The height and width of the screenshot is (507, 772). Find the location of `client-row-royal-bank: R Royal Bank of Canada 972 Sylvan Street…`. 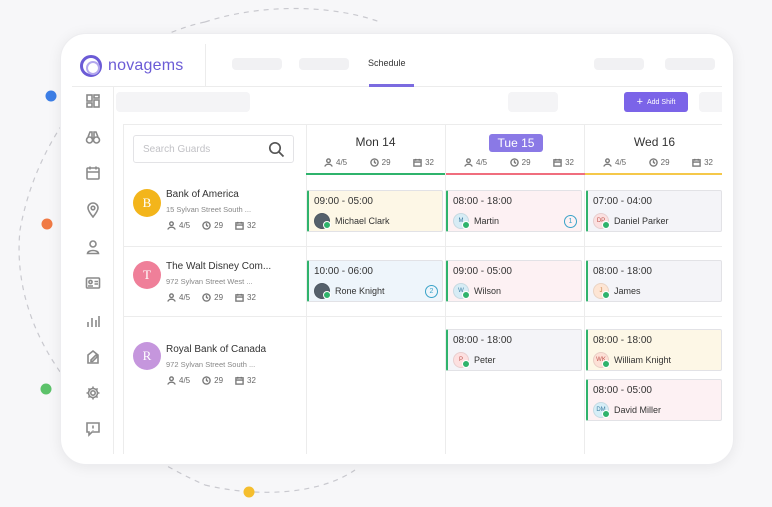

client-row-royal-bank: R Royal Bank of Canada 972 Sylvan Street… is located at coordinates (215, 385).